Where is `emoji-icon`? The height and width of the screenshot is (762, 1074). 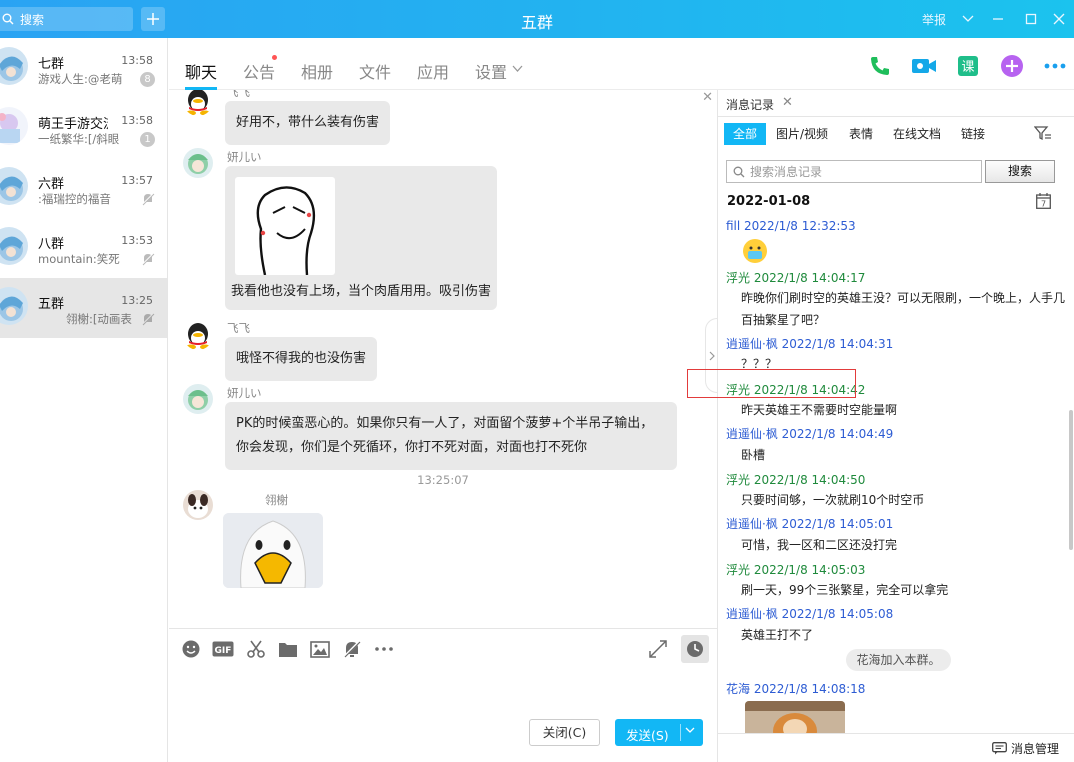
emoji-icon is located at coordinates (191, 649).